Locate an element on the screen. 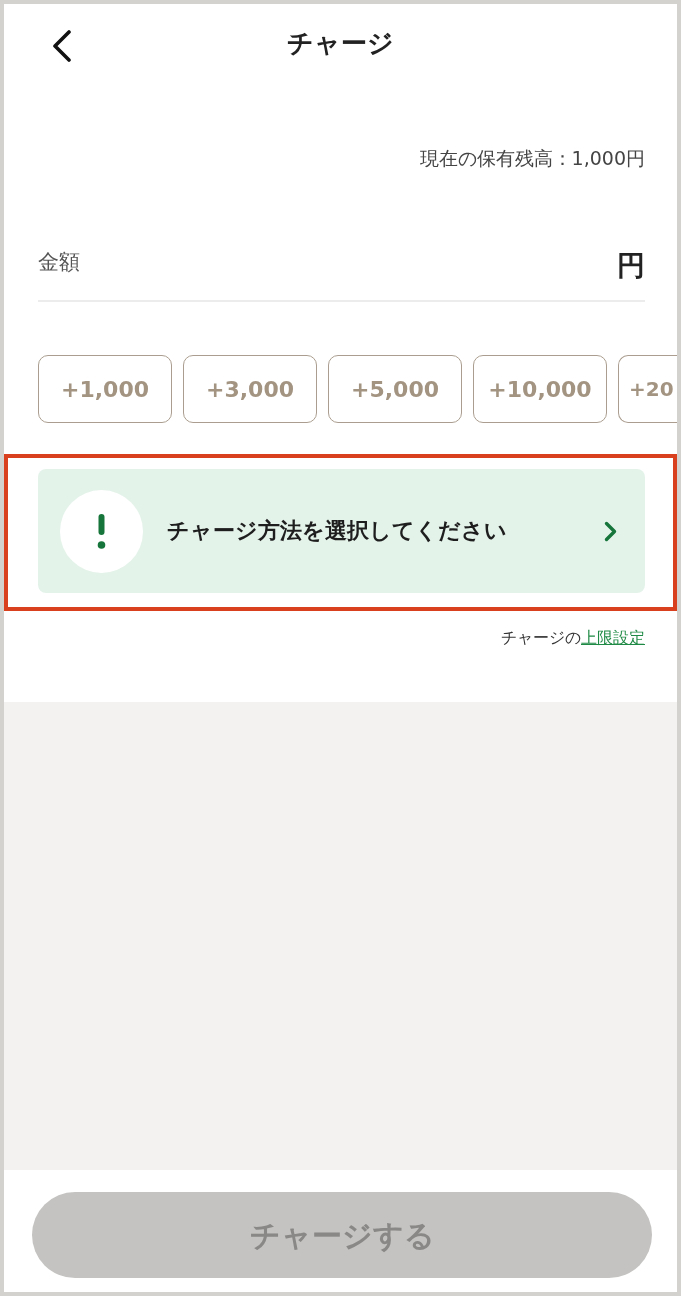 The width and height of the screenshot is (681, 1296). quick-amount-button: +20 is located at coordinates (647, 389).